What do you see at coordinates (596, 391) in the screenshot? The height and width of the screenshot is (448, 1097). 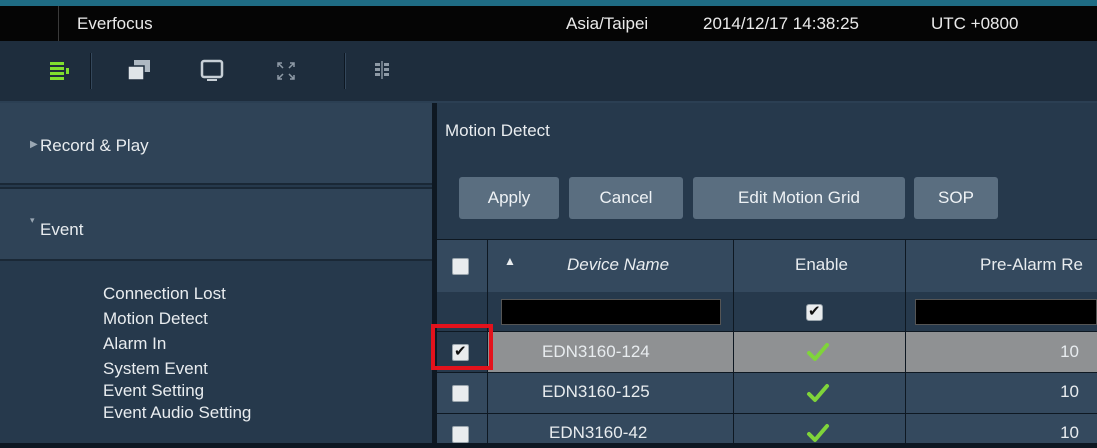 I see `device-name-cell: EDN3160-125` at bounding box center [596, 391].